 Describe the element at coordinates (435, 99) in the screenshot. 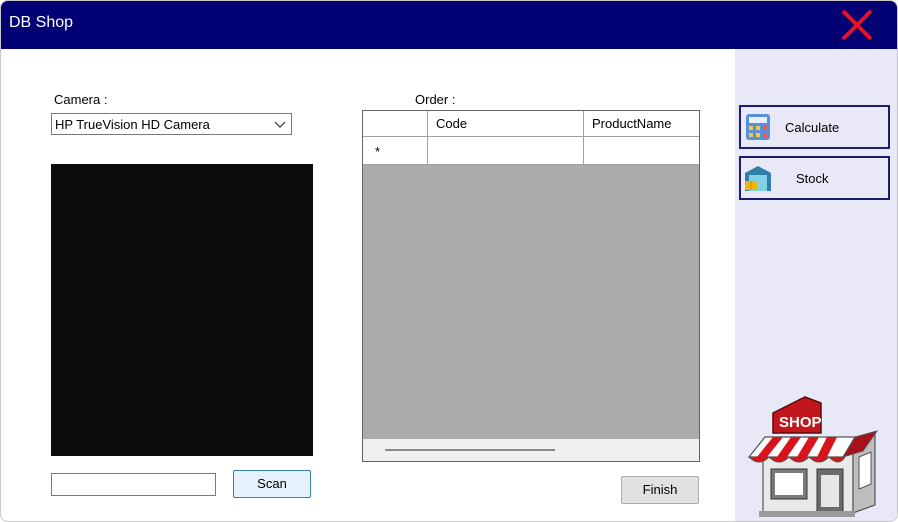

I see `order-label: Order :` at that location.